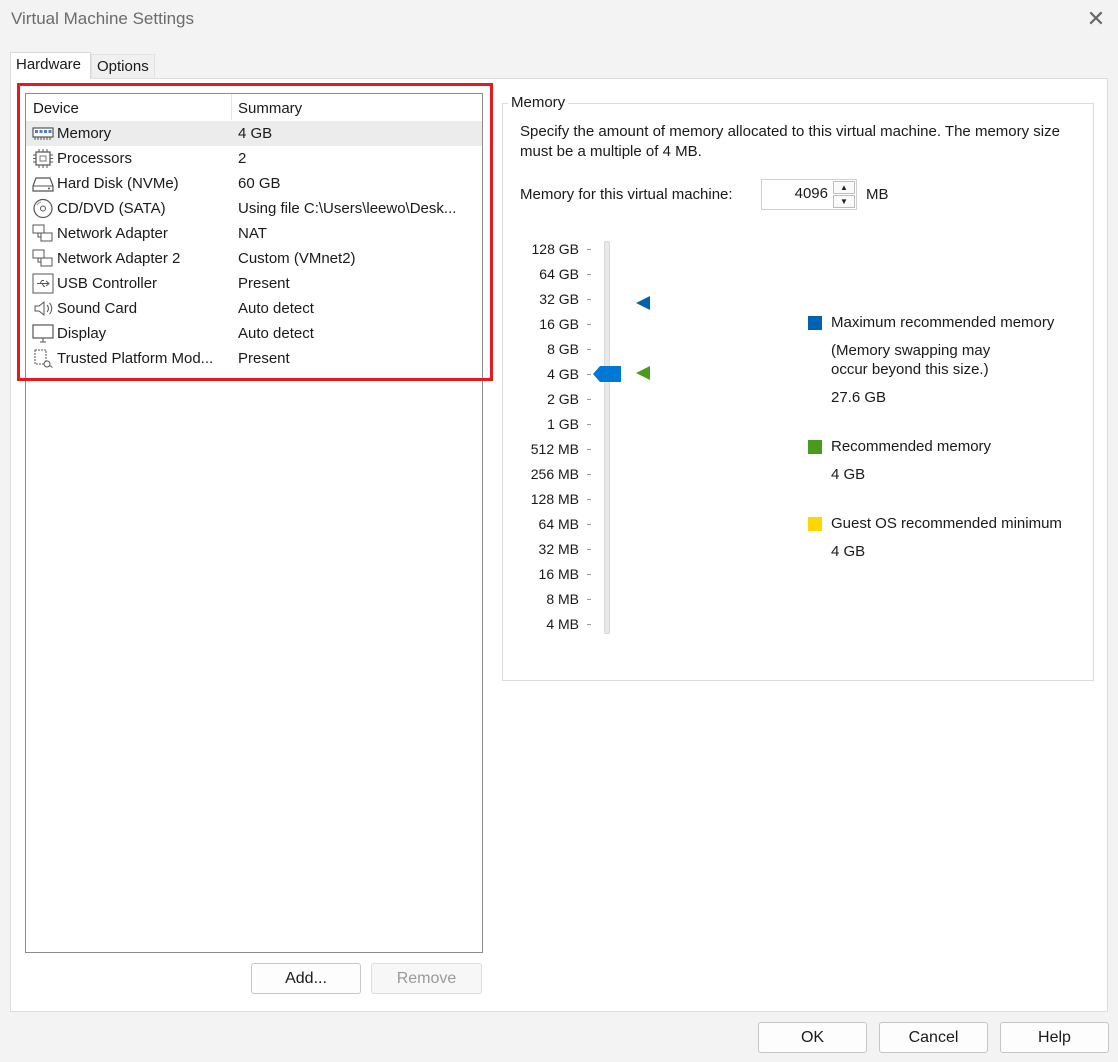 This screenshot has height=1062, width=1118. I want to click on max-recommended-note: occur beyond this size.), so click(910, 369).